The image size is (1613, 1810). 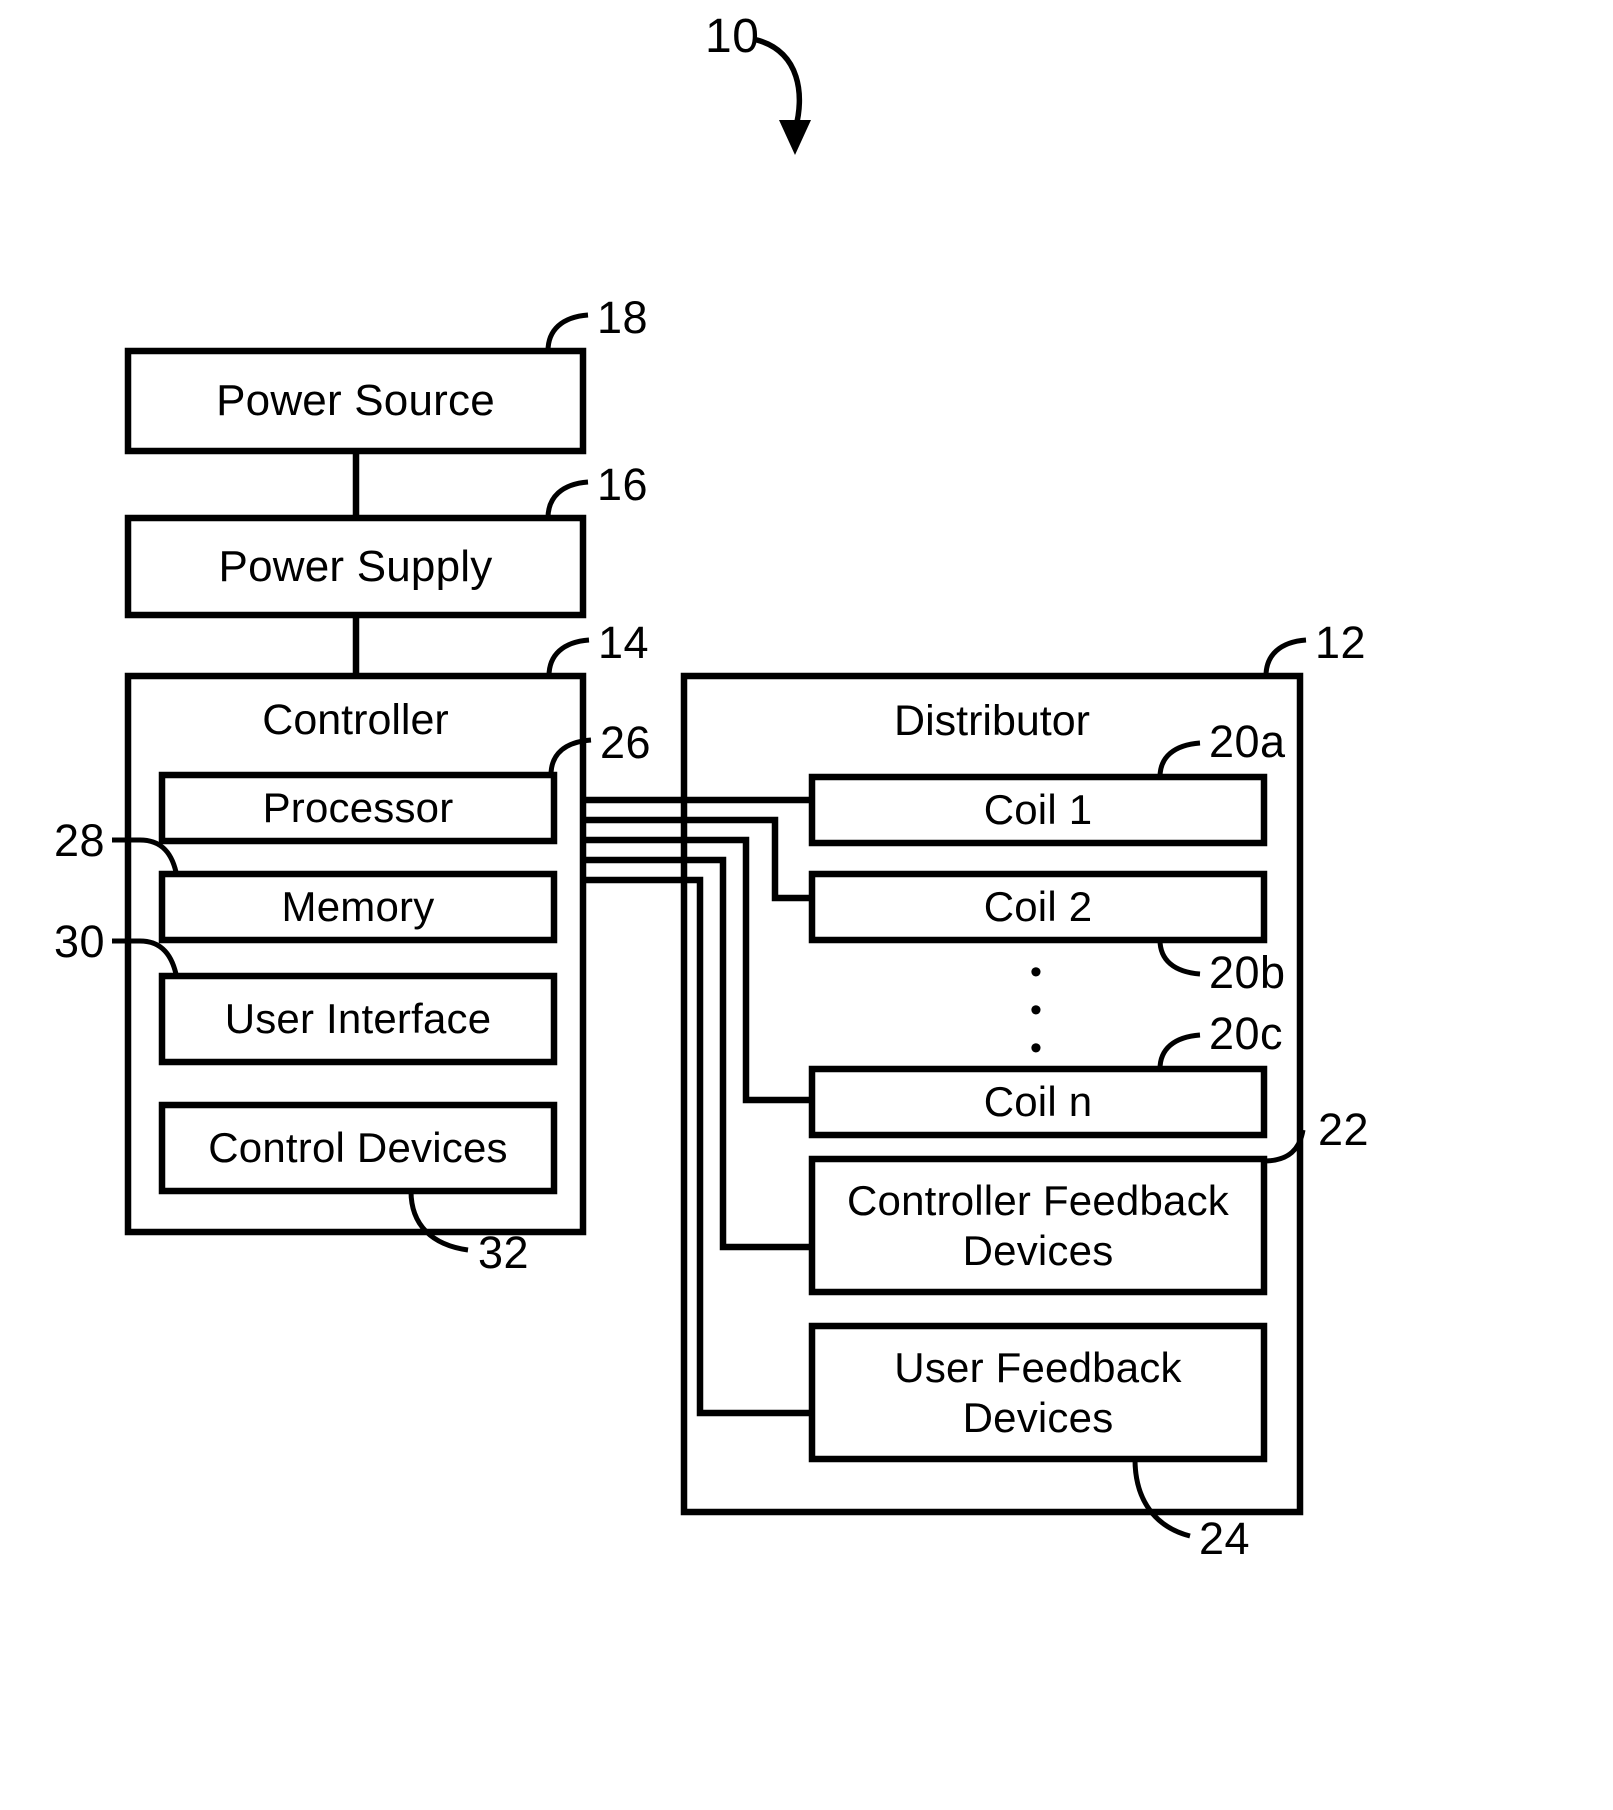 I want to click on ref-numeral-26: 26, so click(x=626, y=742).